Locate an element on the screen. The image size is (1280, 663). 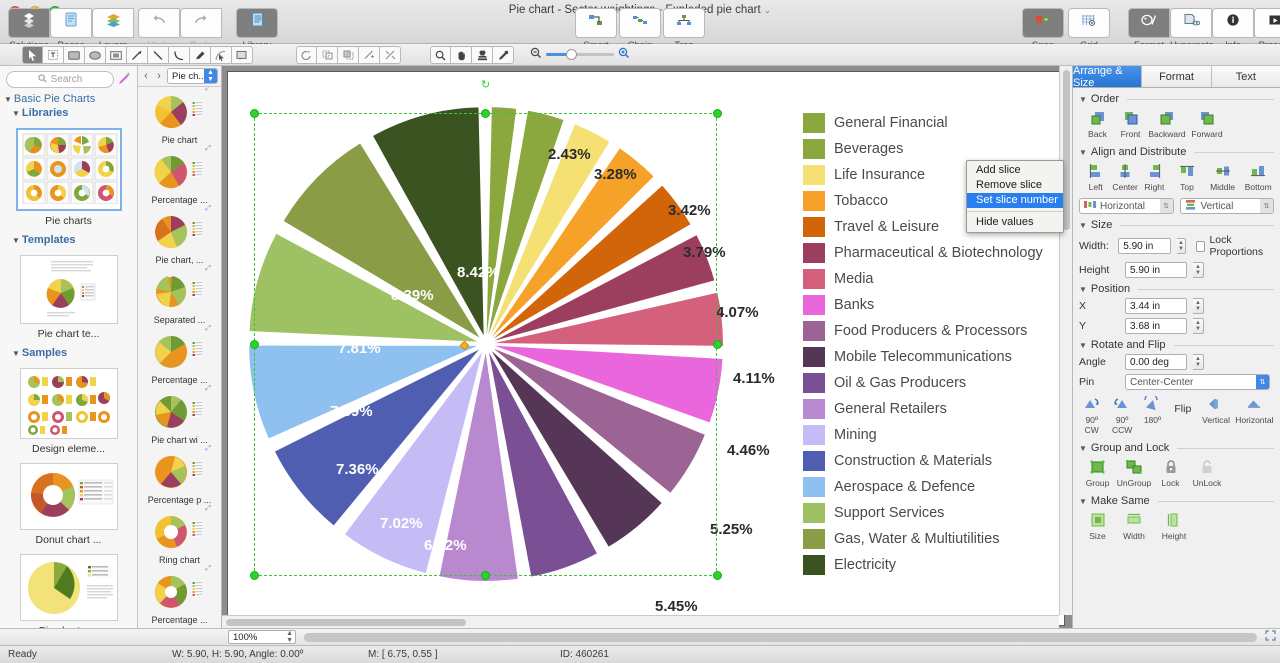
legend-item: General Retailers is located at coordinates (923, 409).